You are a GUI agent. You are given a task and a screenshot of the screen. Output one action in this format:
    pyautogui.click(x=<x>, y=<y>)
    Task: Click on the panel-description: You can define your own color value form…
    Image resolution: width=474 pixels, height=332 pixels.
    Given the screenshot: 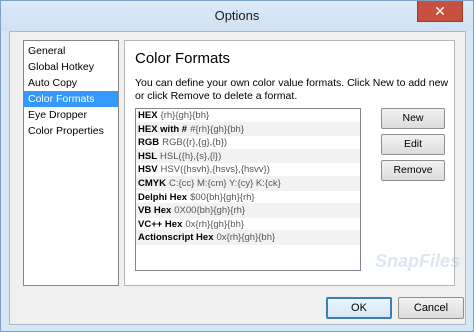 What is the action you would take?
    pyautogui.click(x=292, y=89)
    